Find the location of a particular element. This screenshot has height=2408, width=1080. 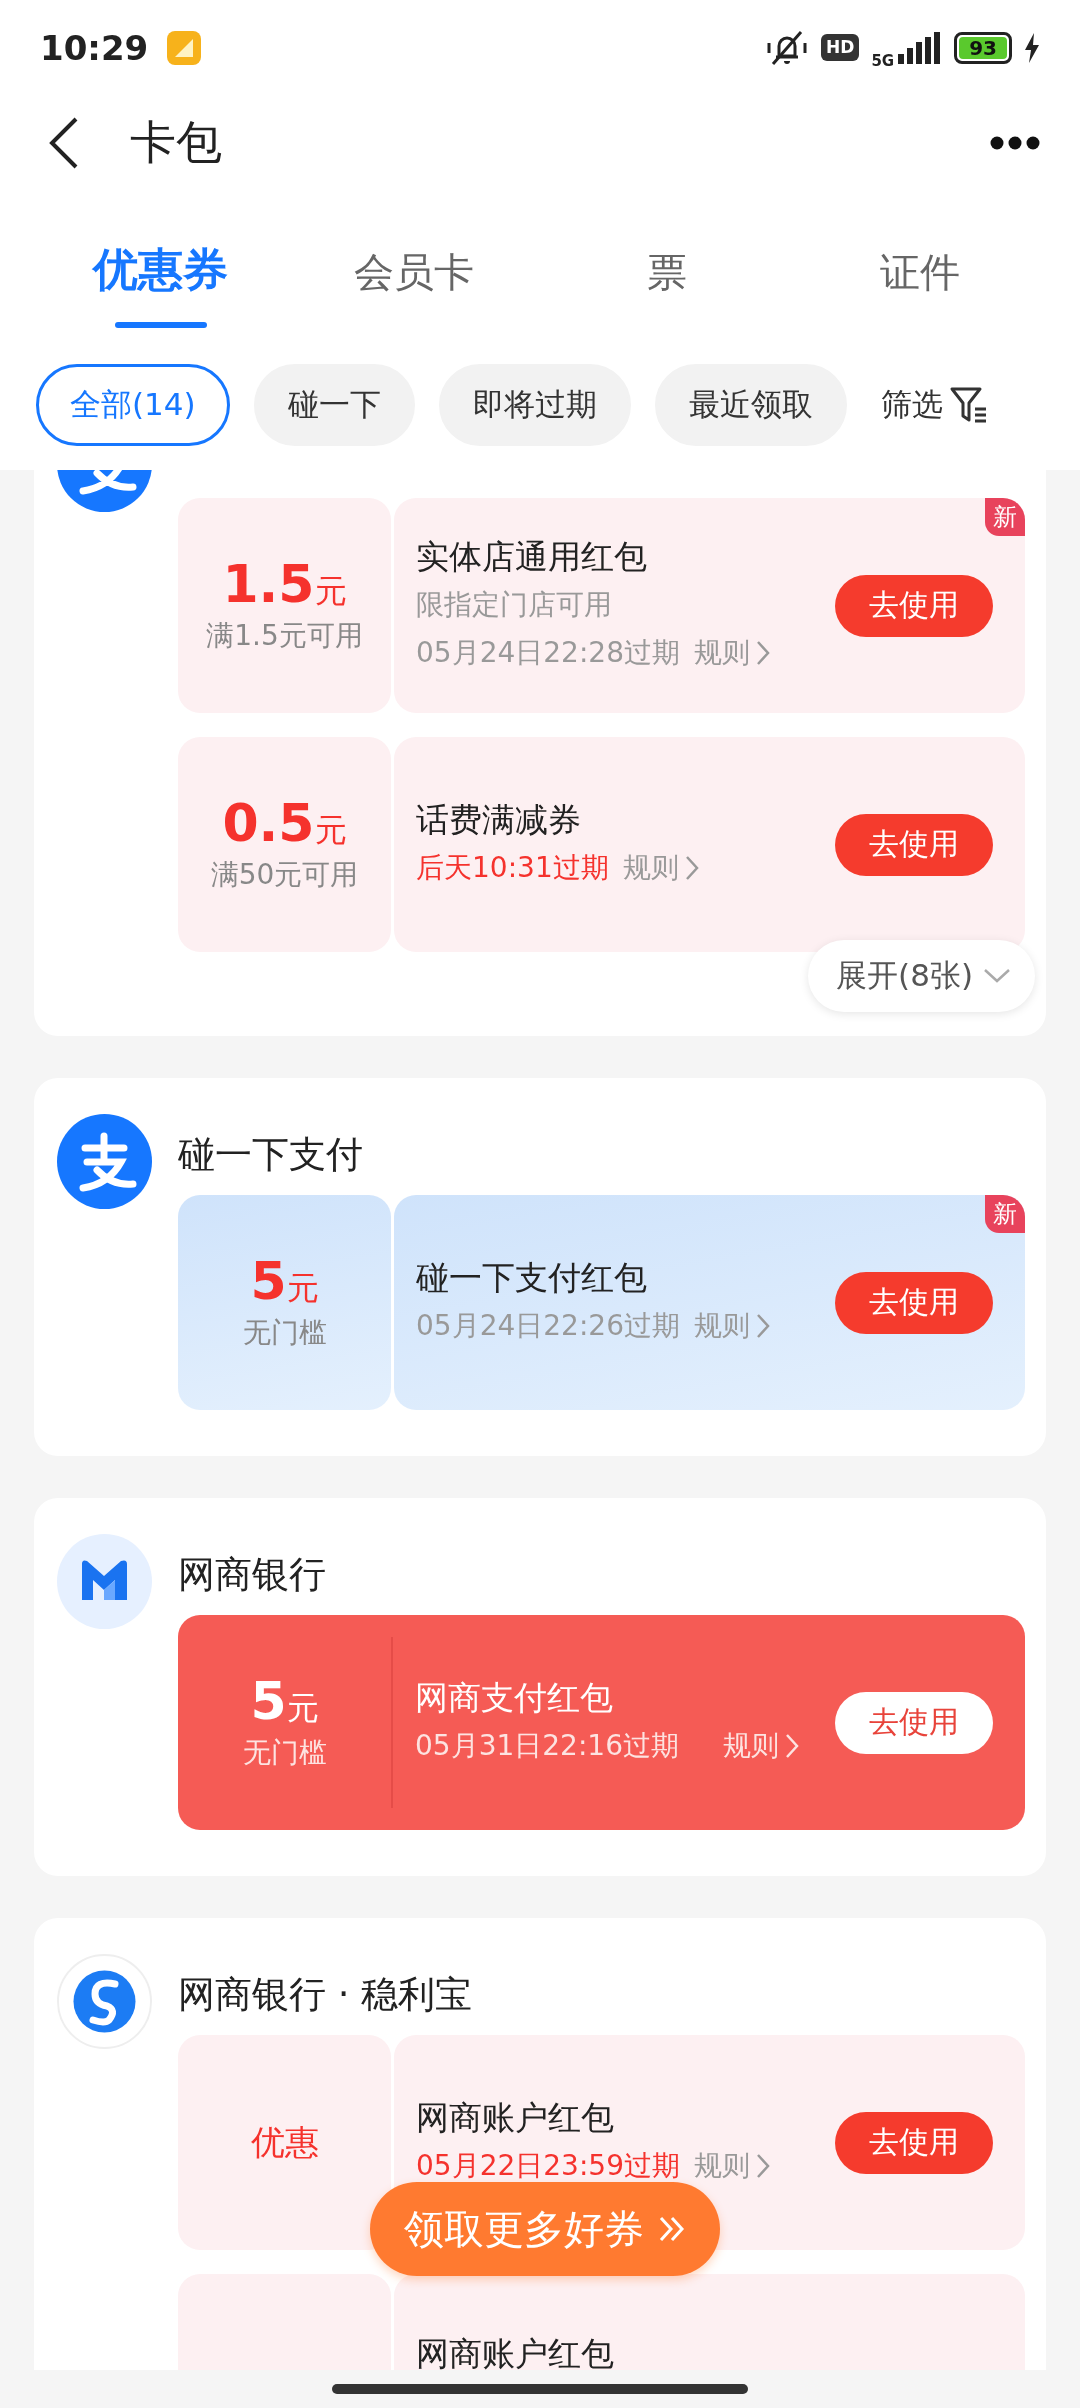

battery-level: 93 is located at coordinates (983, 47).